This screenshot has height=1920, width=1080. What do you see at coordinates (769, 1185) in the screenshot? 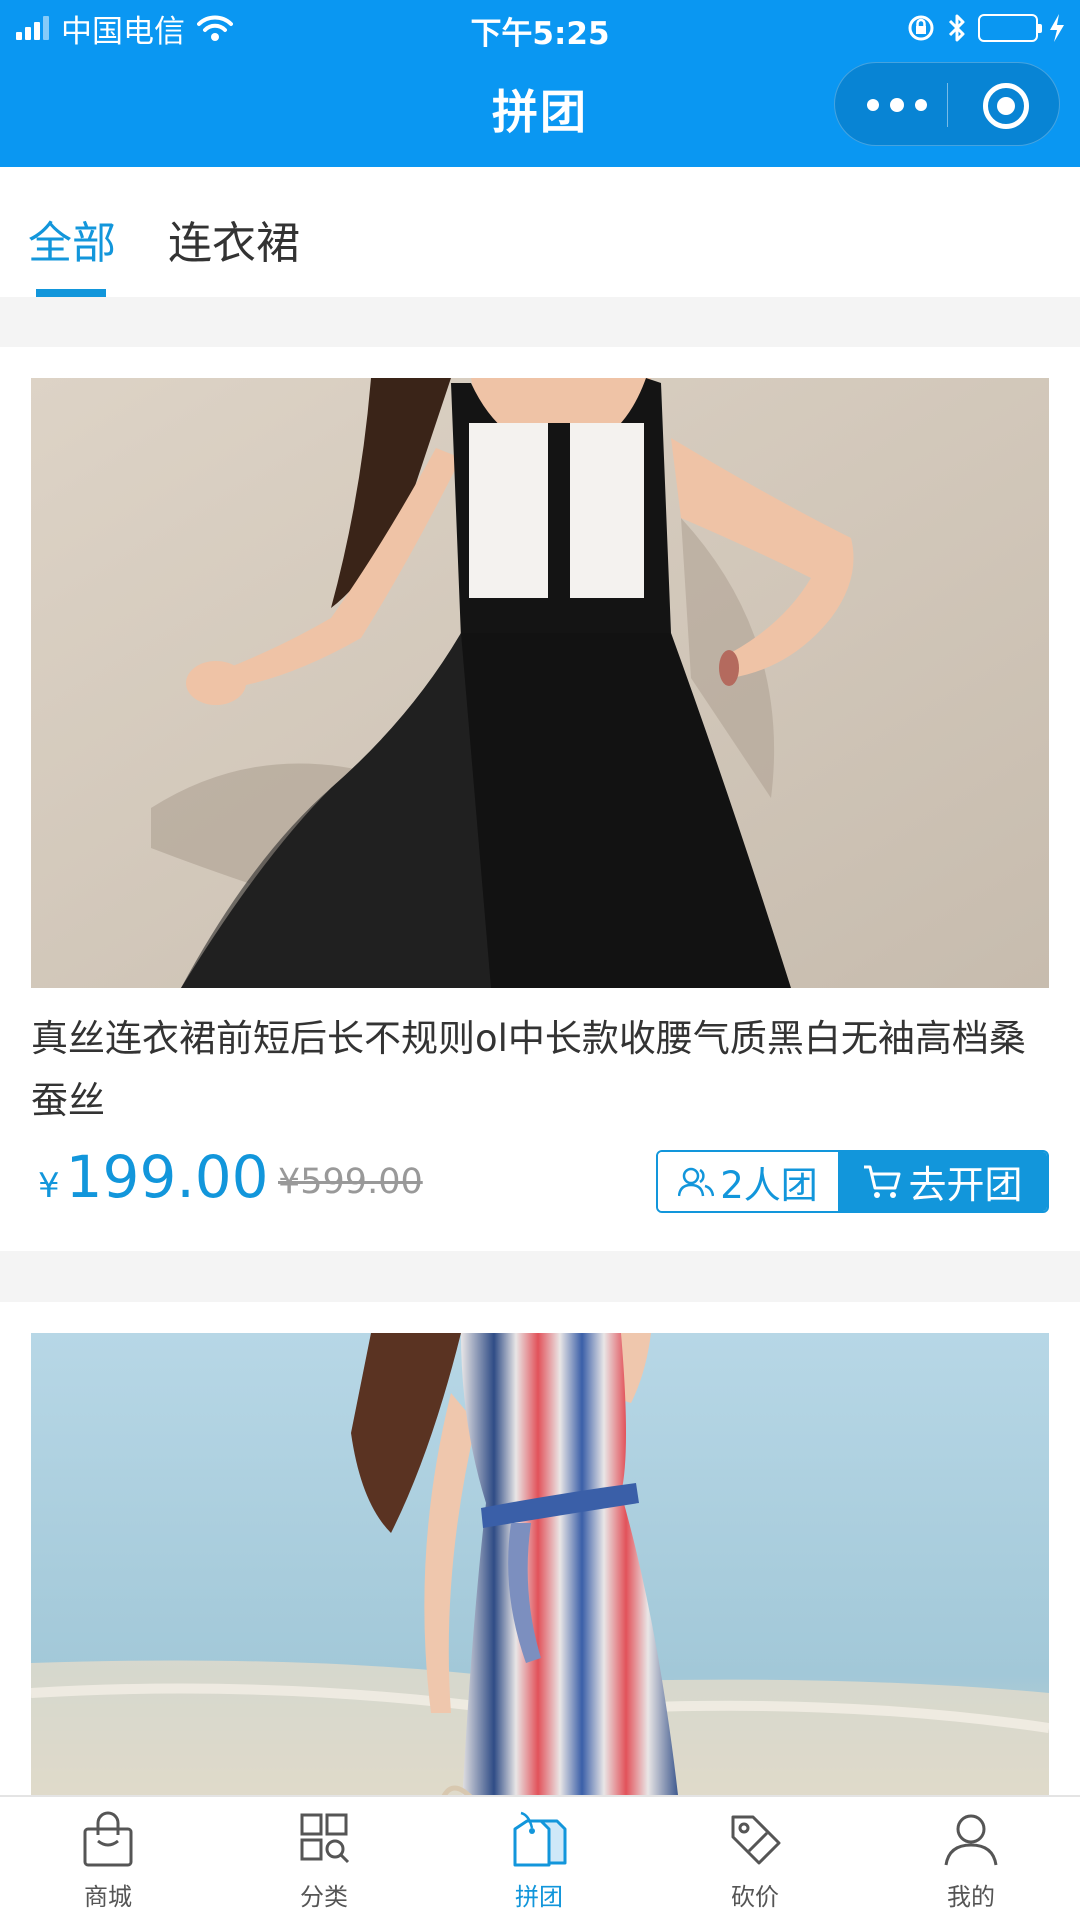
I see `group-size-label: 2人团` at bounding box center [769, 1185].